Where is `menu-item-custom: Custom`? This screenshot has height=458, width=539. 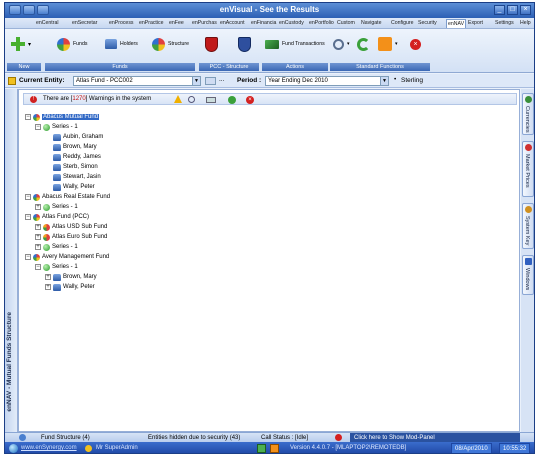
menu-item-custom: Custom is located at coordinates (346, 23).